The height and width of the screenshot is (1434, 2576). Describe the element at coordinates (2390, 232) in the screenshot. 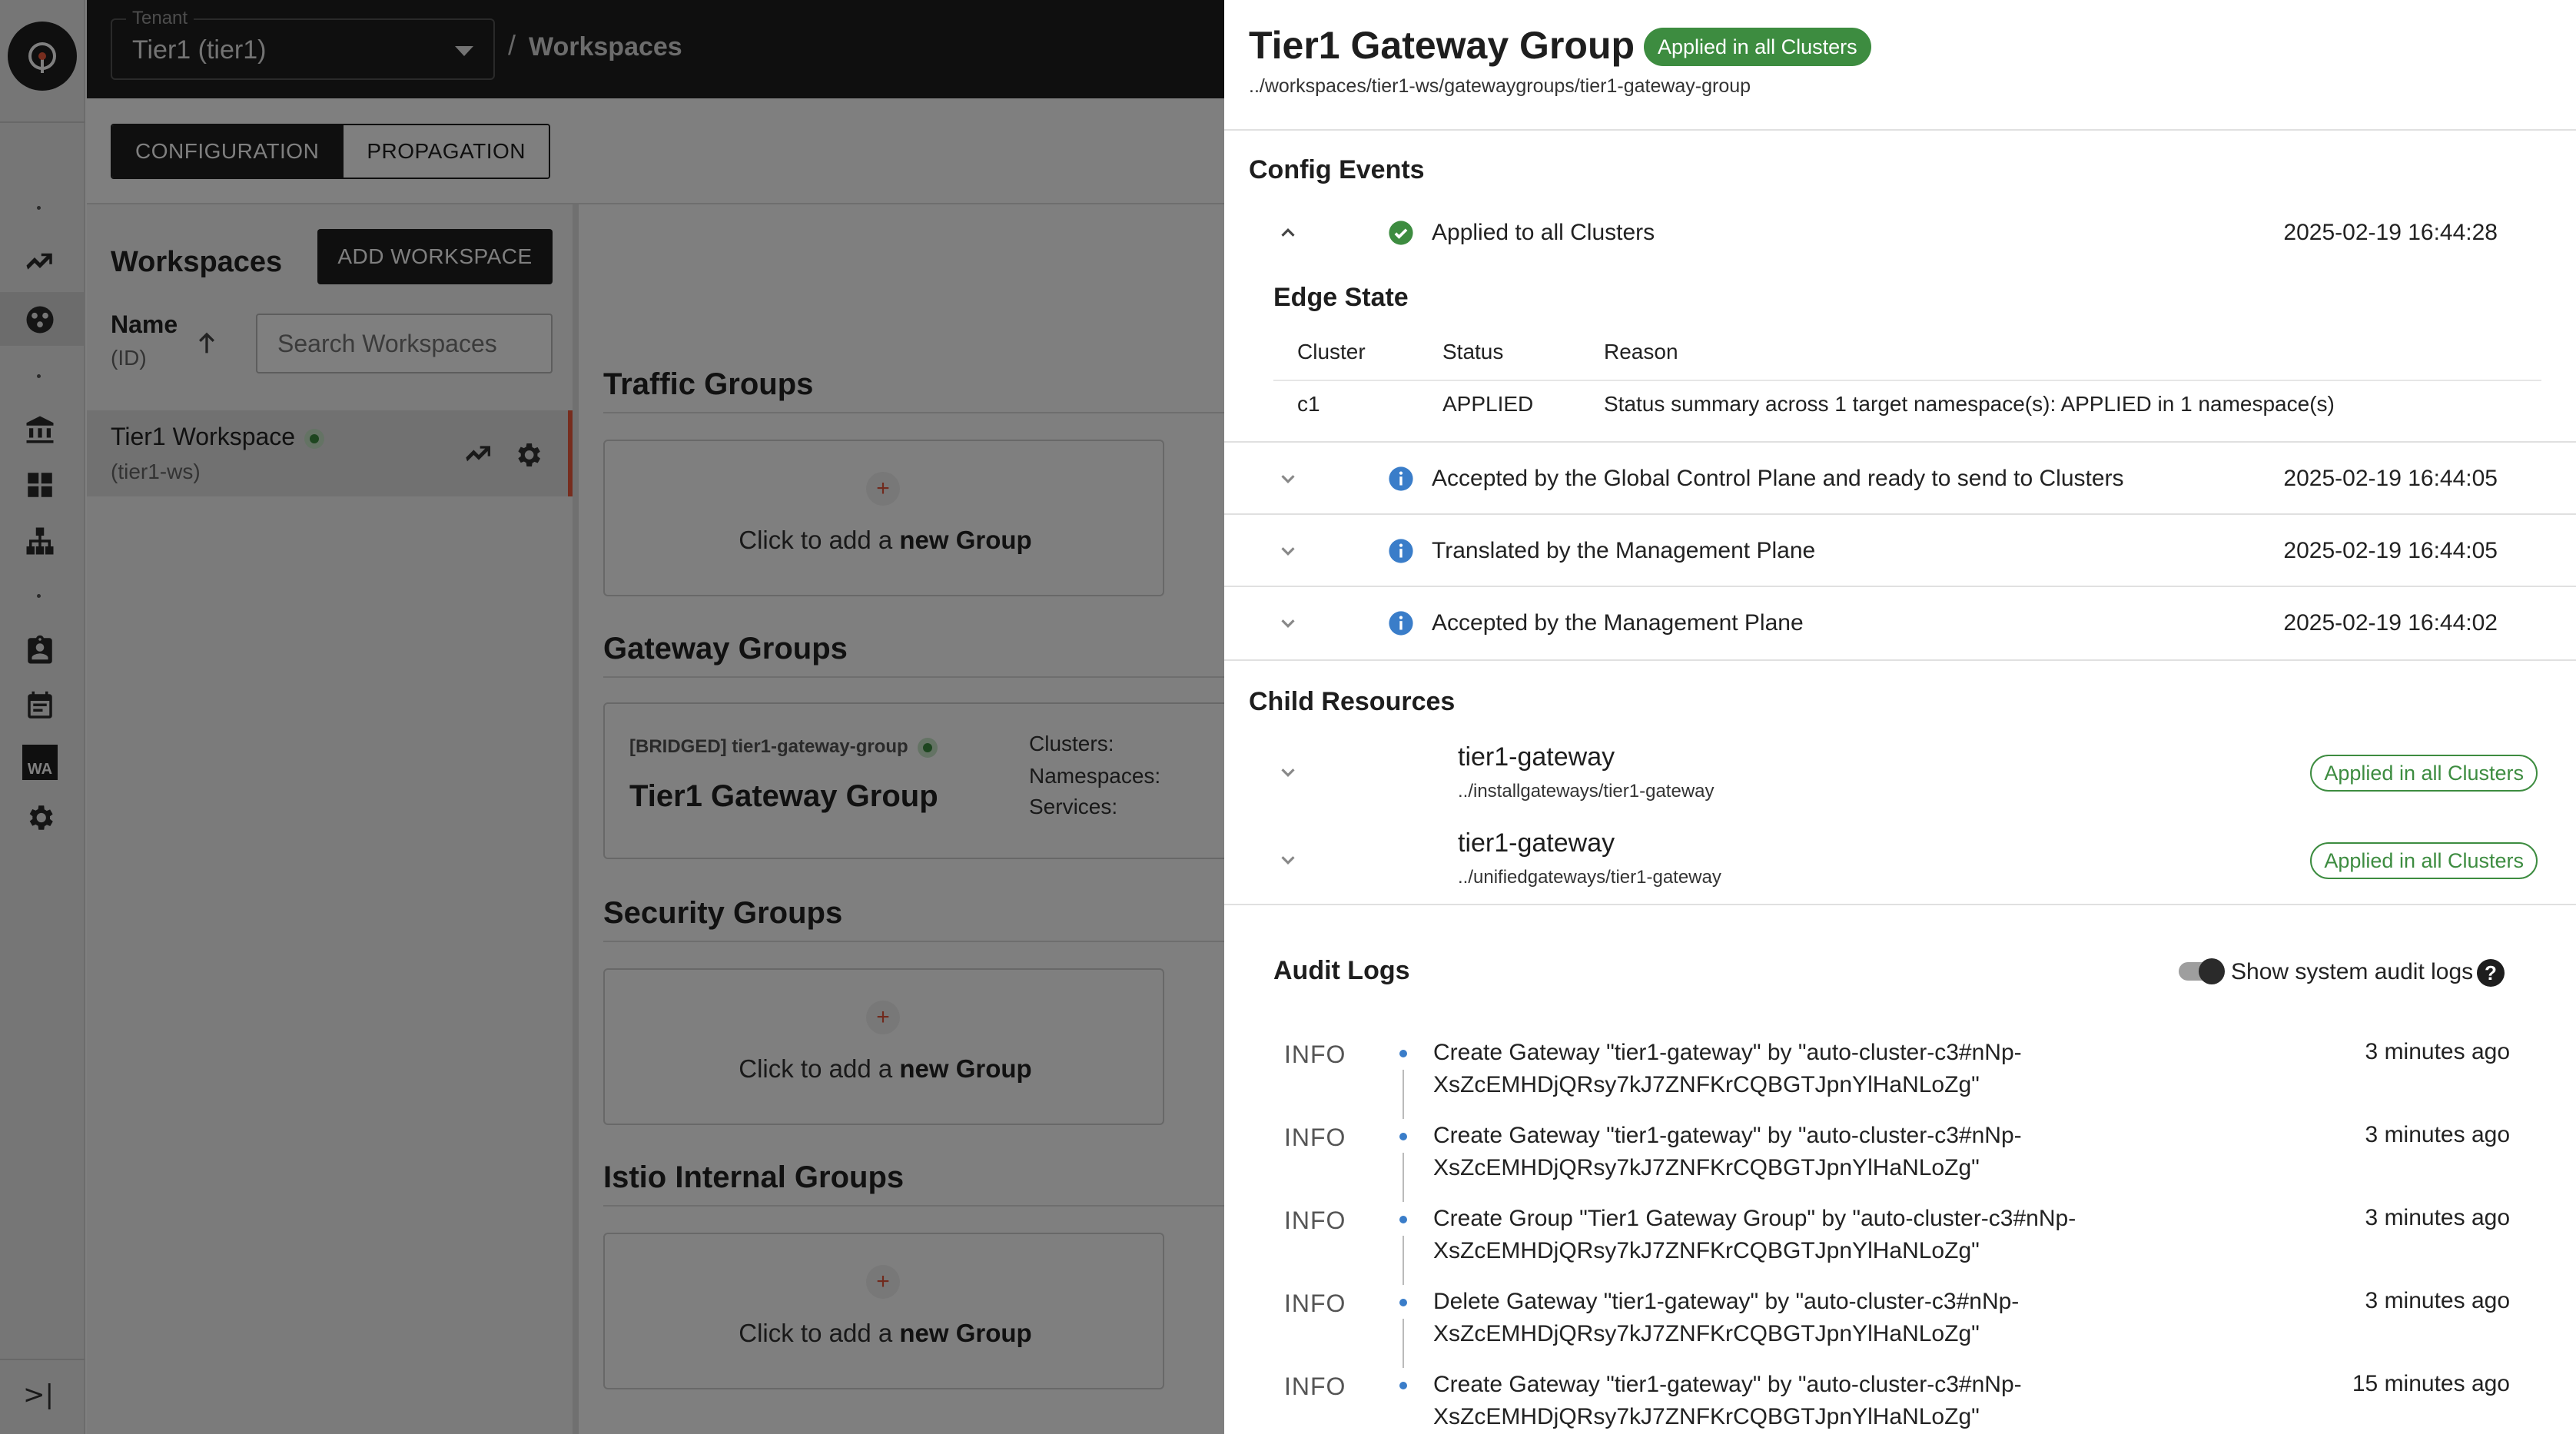

I see `event-time: 2025-02-19 16:44:28` at that location.